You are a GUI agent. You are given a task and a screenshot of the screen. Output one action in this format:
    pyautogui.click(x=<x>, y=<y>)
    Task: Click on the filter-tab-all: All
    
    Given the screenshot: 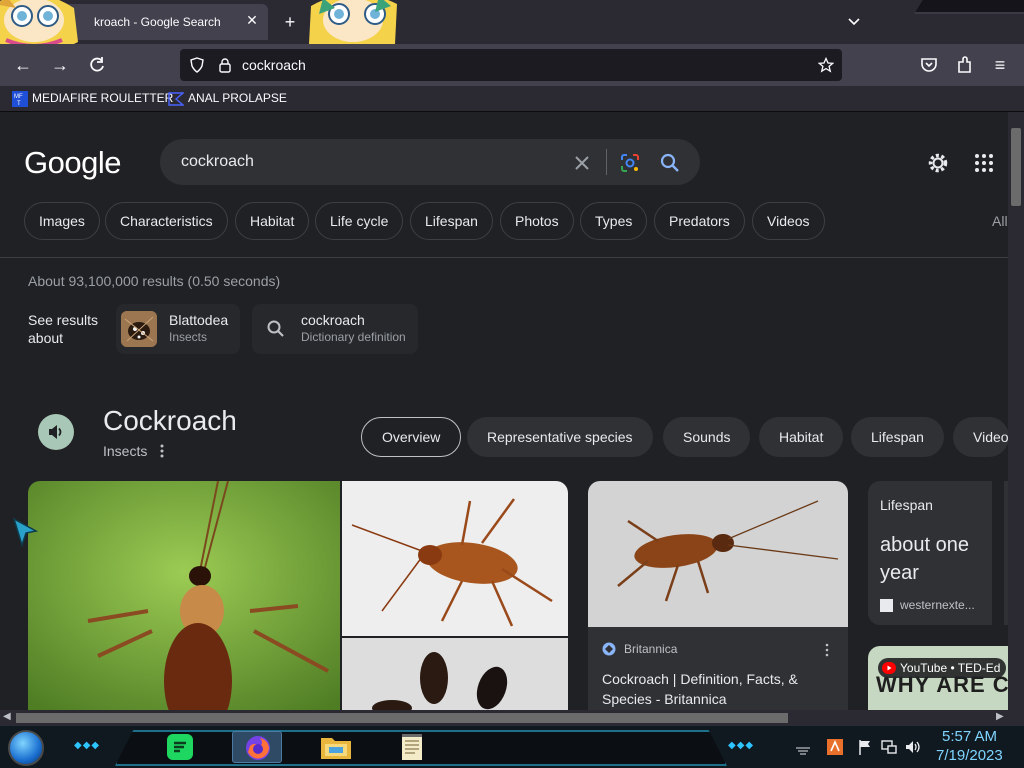 What is the action you would take?
    pyautogui.click(x=1000, y=221)
    